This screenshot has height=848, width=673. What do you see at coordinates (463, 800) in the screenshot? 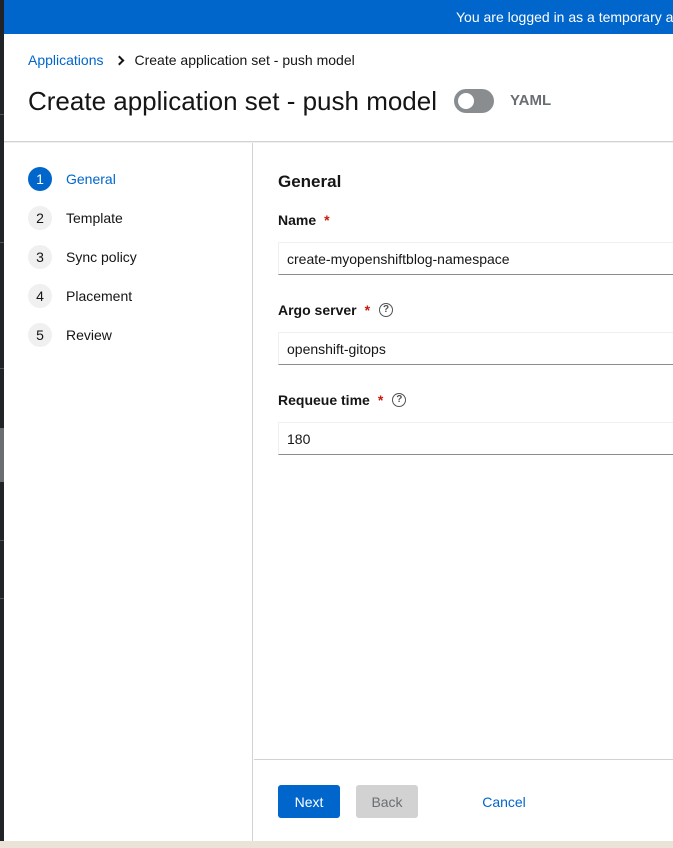
I see `wizard-footer: Next Back Cancel` at bounding box center [463, 800].